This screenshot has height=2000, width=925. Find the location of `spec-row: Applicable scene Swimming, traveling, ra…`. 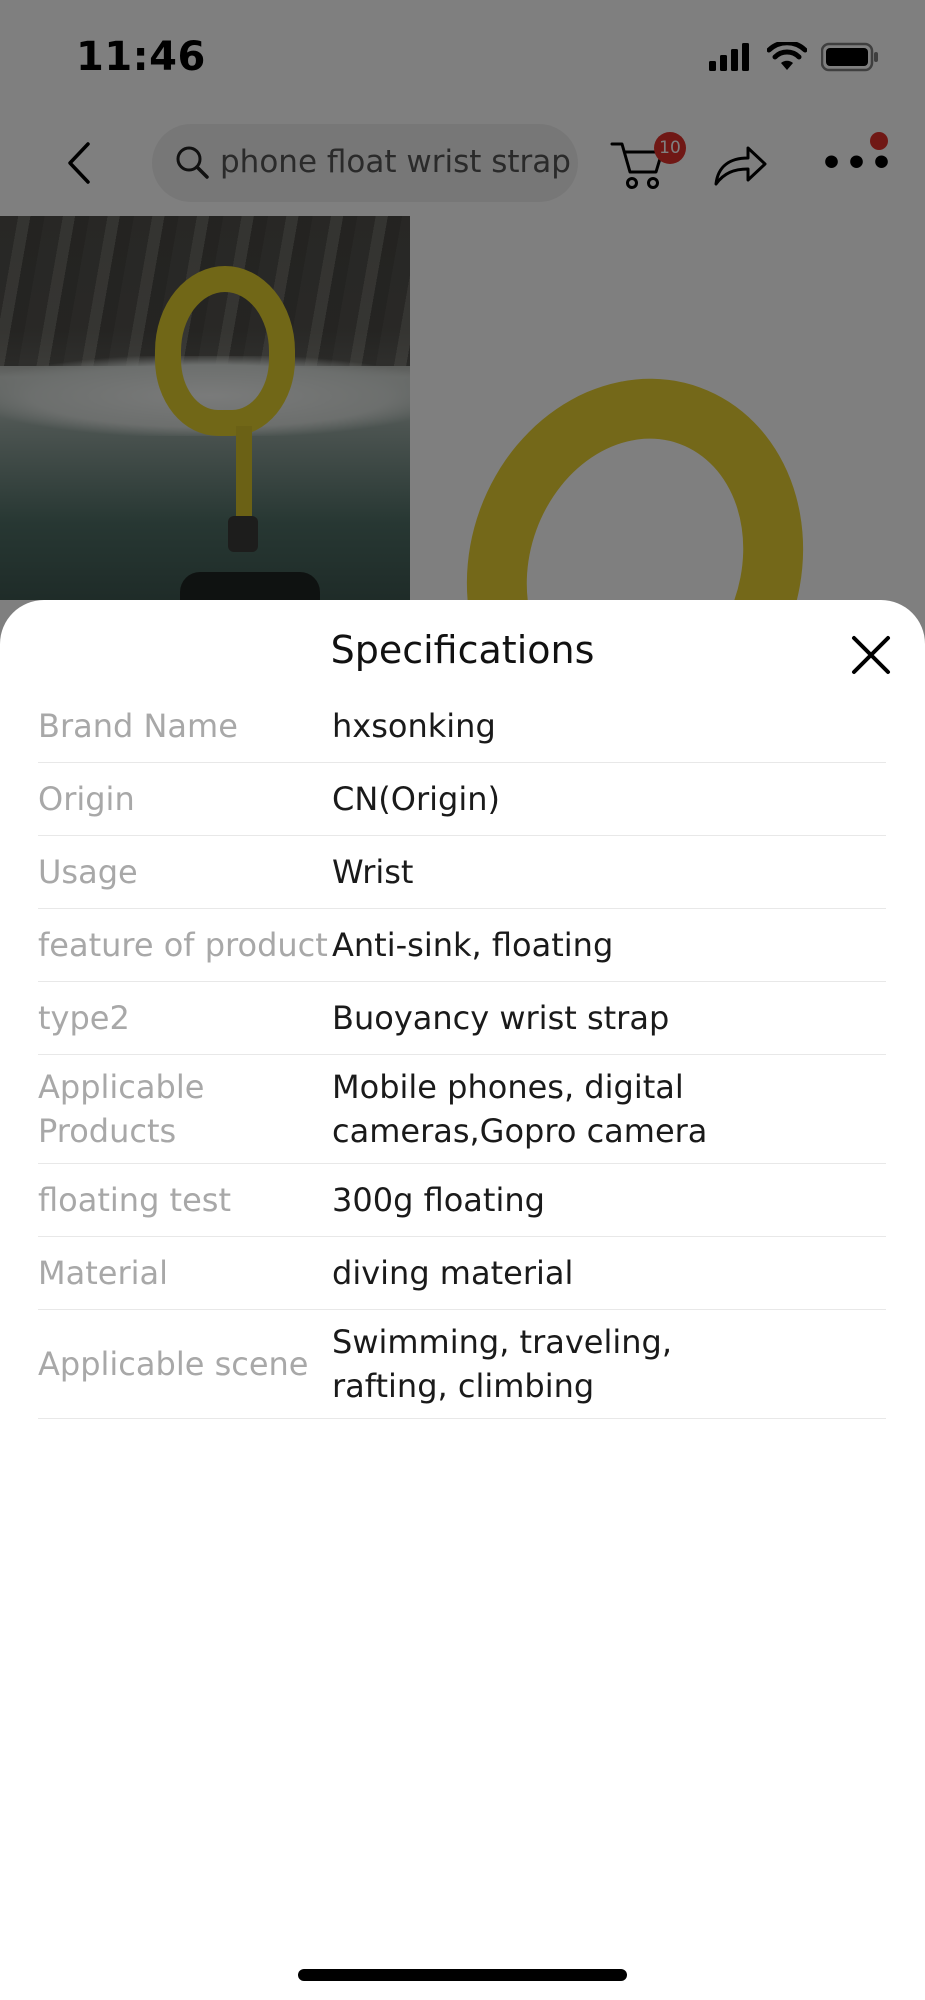

spec-row: Applicable scene Swimming, traveling, ra… is located at coordinates (462, 1364).